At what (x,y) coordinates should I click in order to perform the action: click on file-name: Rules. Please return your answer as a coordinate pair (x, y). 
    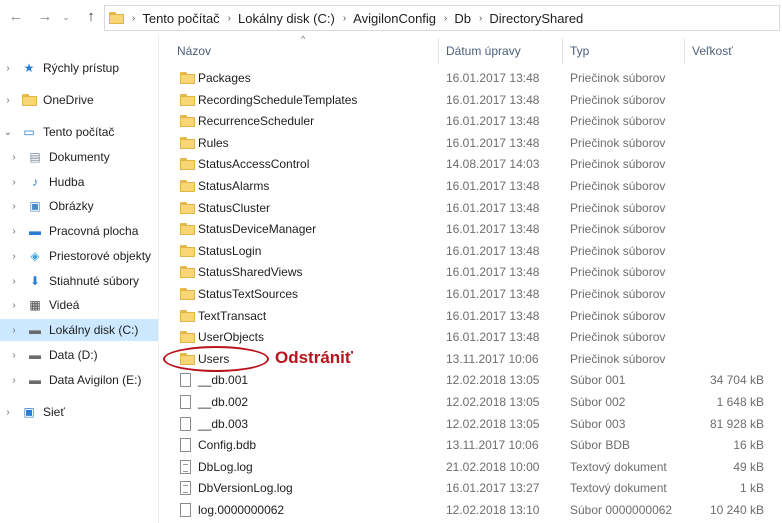
    Looking at the image, I should click on (213, 142).